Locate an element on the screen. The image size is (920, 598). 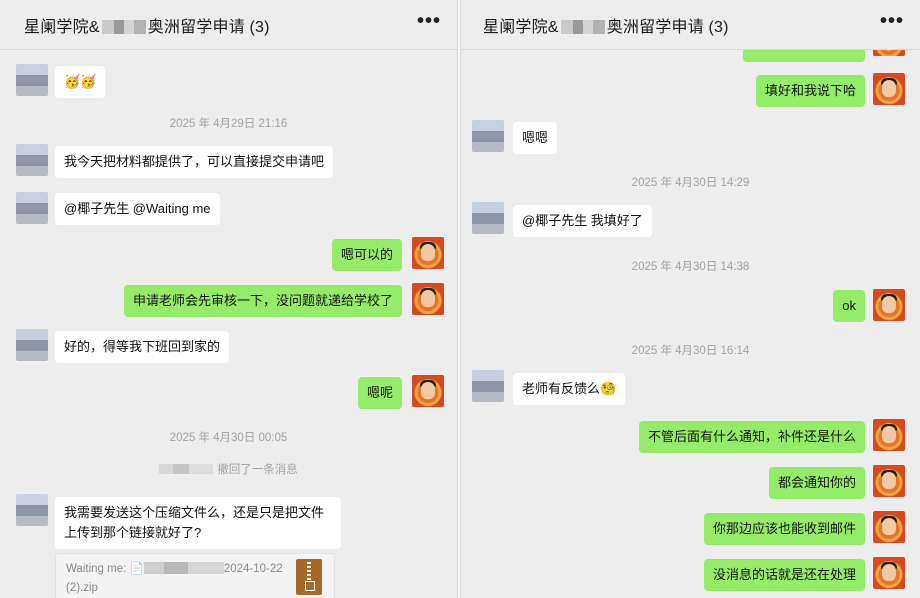
message-bubble-incoming: @椰子先生 @Waiting me is located at coordinates (137, 209).